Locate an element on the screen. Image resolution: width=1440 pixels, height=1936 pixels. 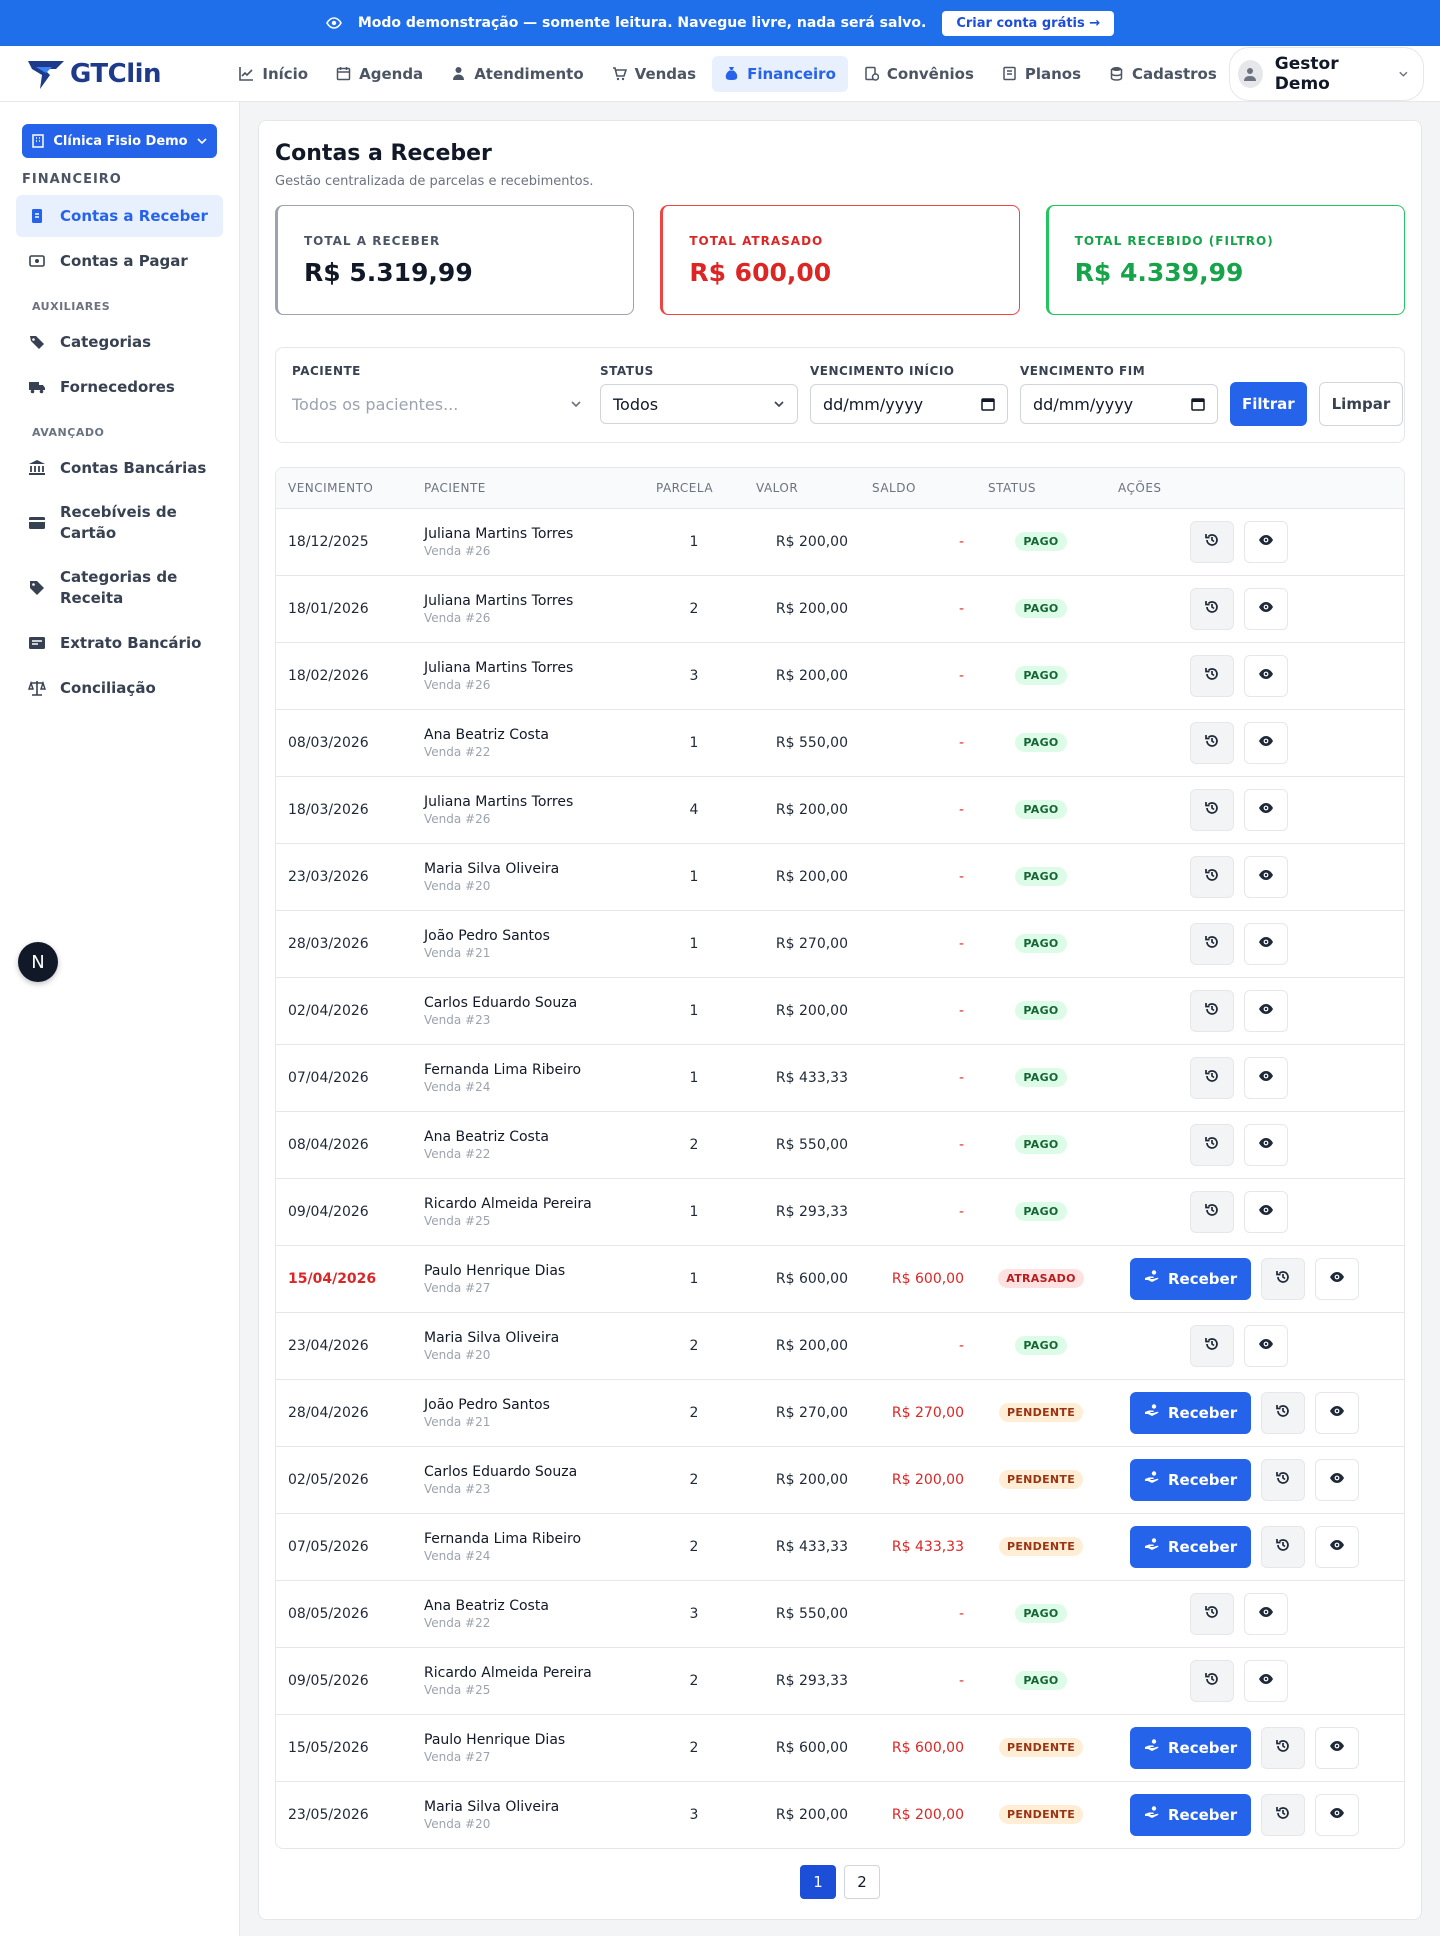
sidebar-item-extrato-bancario: Extrato Bancário is located at coordinates (119, 643).